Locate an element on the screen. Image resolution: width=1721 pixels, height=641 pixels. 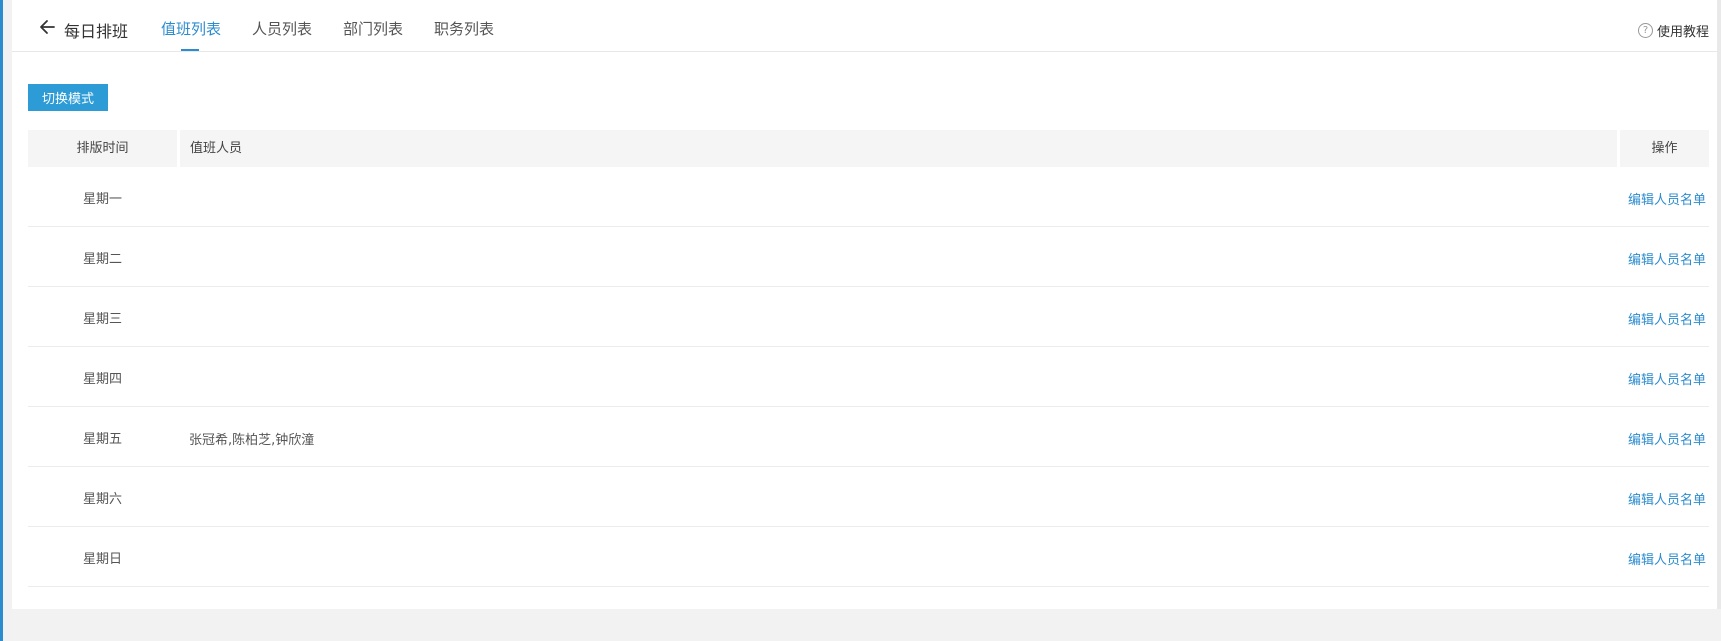
table-row: 星期日 编辑人员名单 is located at coordinates (868, 557).